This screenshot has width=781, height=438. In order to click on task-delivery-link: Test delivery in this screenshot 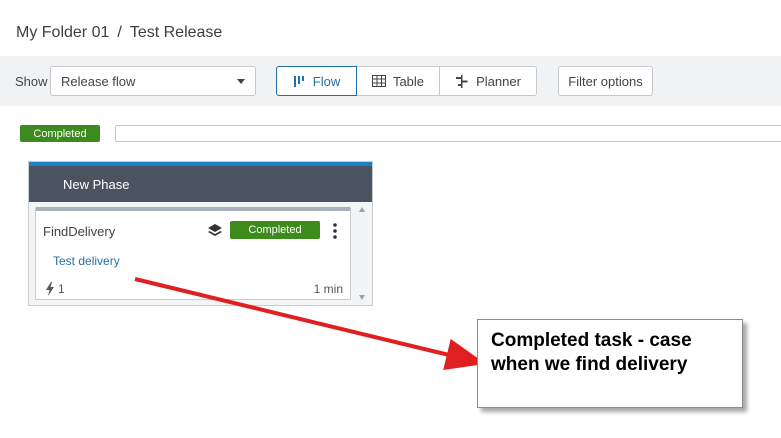, I will do `click(86, 261)`.